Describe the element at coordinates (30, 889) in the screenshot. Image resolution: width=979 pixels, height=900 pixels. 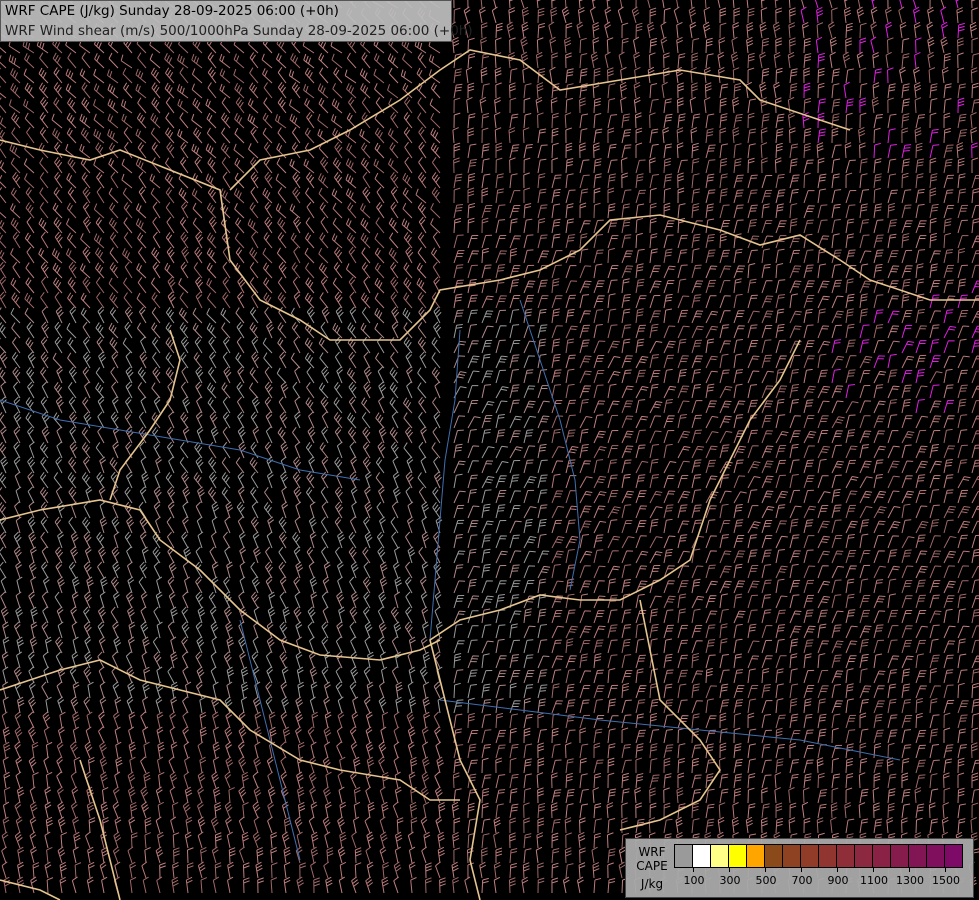
I see `country-border` at that location.